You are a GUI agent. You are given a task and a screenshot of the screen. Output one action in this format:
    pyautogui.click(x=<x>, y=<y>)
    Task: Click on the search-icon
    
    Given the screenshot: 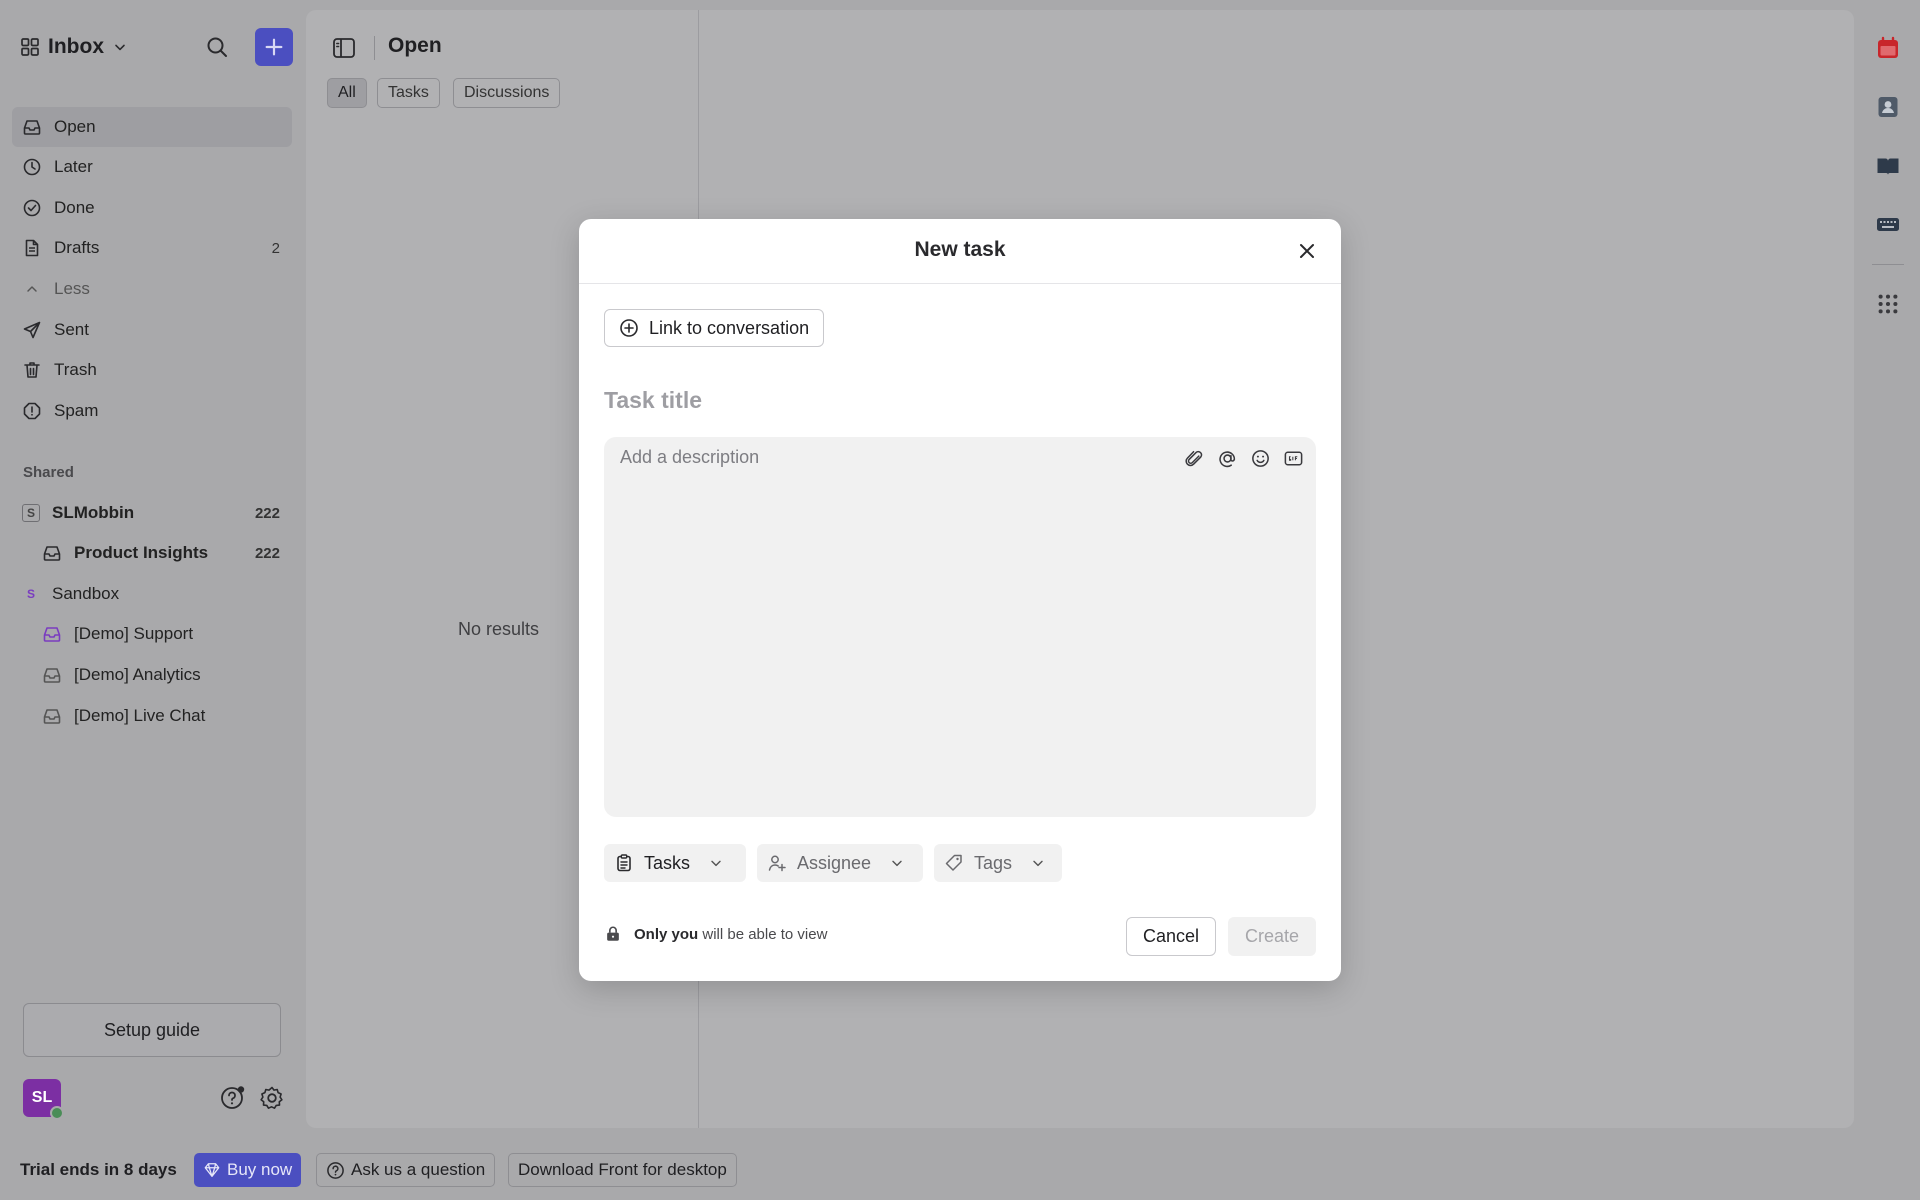 What is the action you would take?
    pyautogui.click(x=217, y=47)
    